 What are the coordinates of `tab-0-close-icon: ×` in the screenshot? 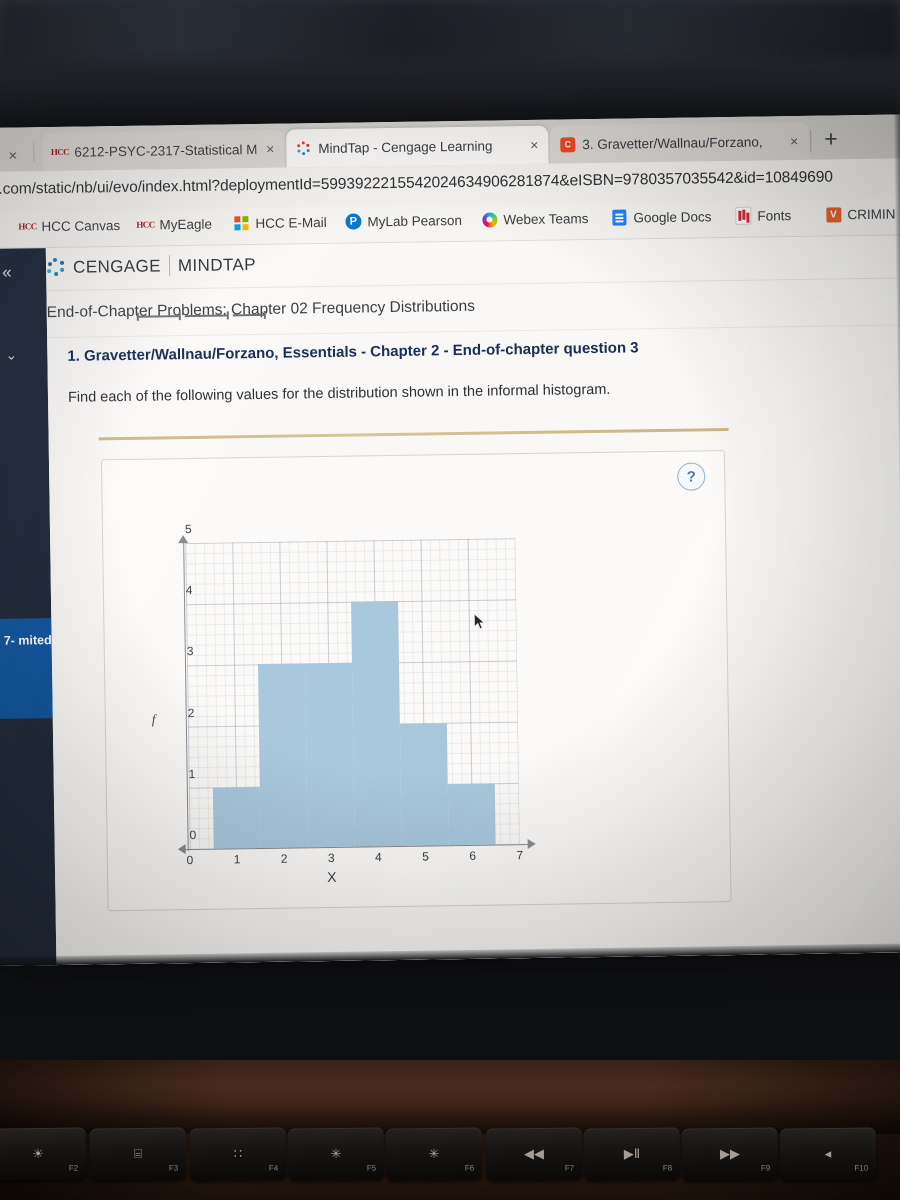 It's located at (12, 156).